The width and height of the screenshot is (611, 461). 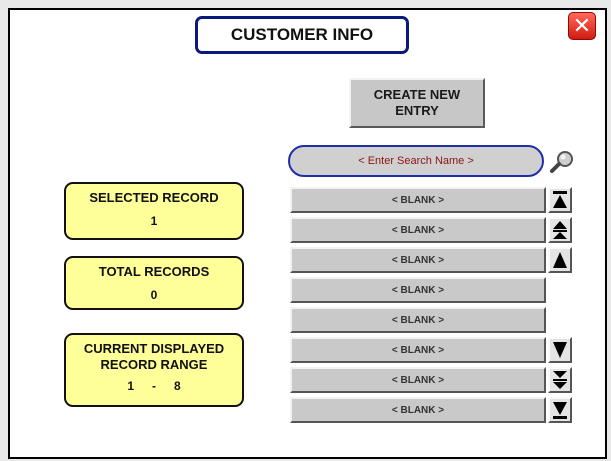 I want to click on line-down-icon, so click(x=560, y=350).